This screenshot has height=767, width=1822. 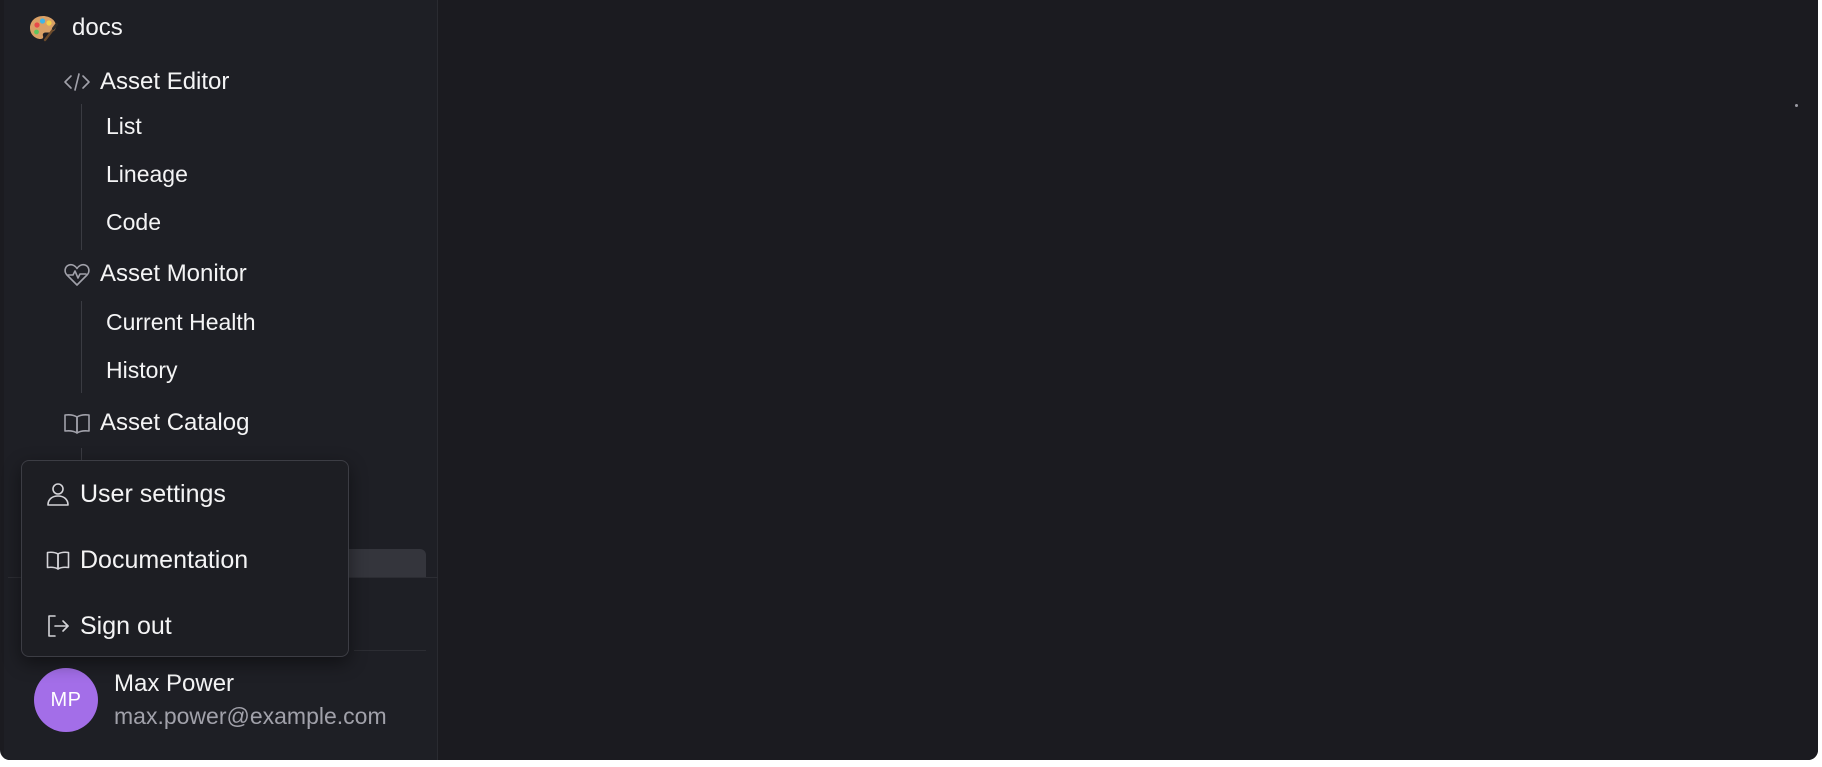 What do you see at coordinates (133, 222) in the screenshot?
I see `nav-item-code: Code` at bounding box center [133, 222].